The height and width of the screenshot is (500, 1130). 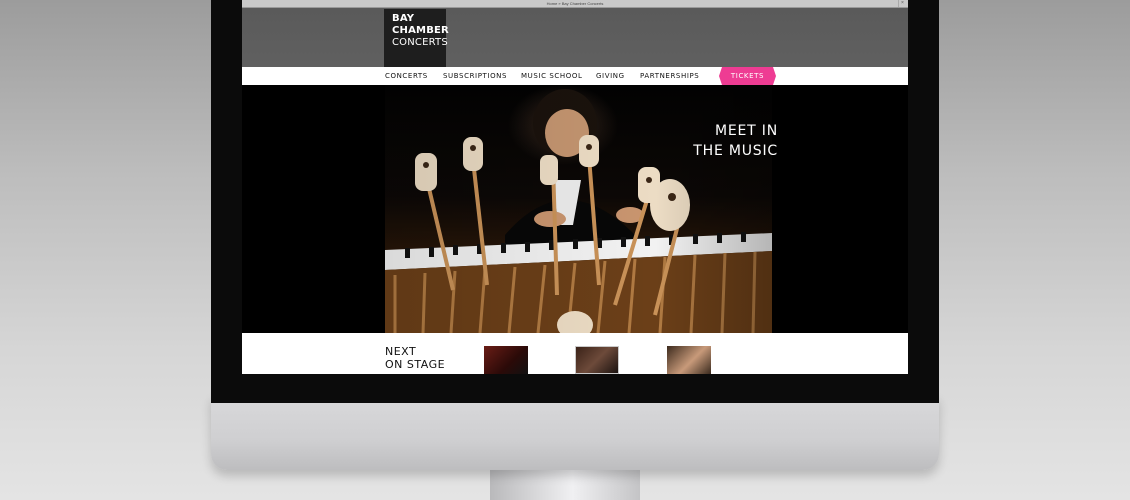 I want to click on browser-address-text: Home » Bay Chamber Concerts, so click(x=575, y=3).